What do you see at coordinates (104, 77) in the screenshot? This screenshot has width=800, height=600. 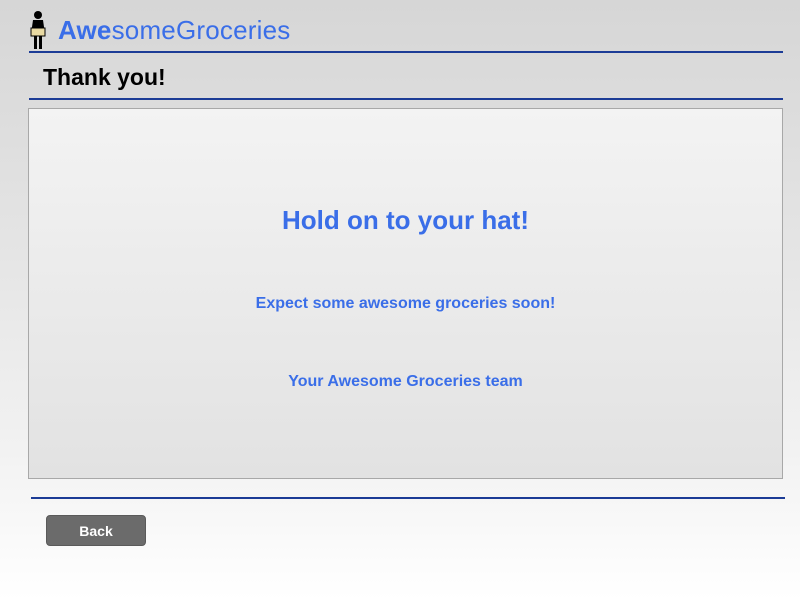 I see `page-title: Thank you!` at bounding box center [104, 77].